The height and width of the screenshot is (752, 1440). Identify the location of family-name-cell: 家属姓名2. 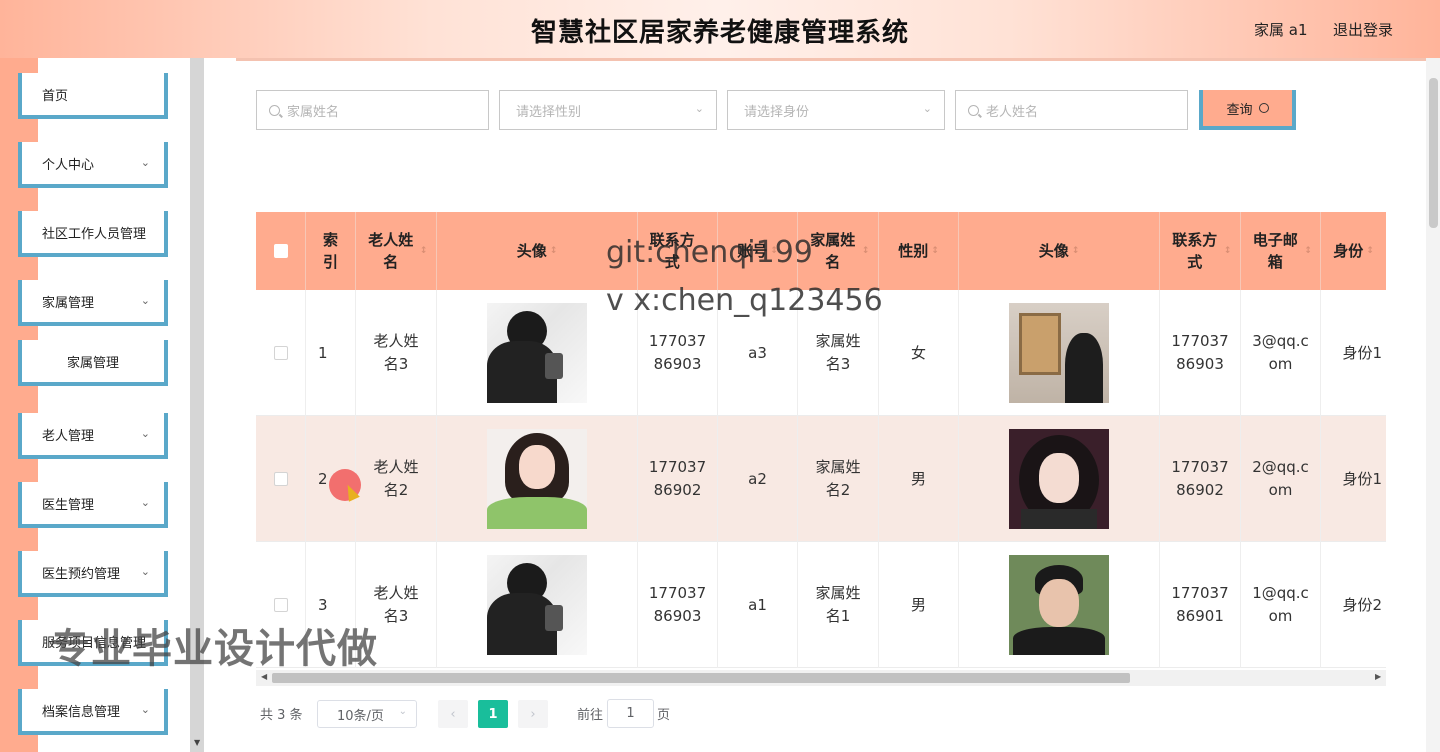
(838, 479).